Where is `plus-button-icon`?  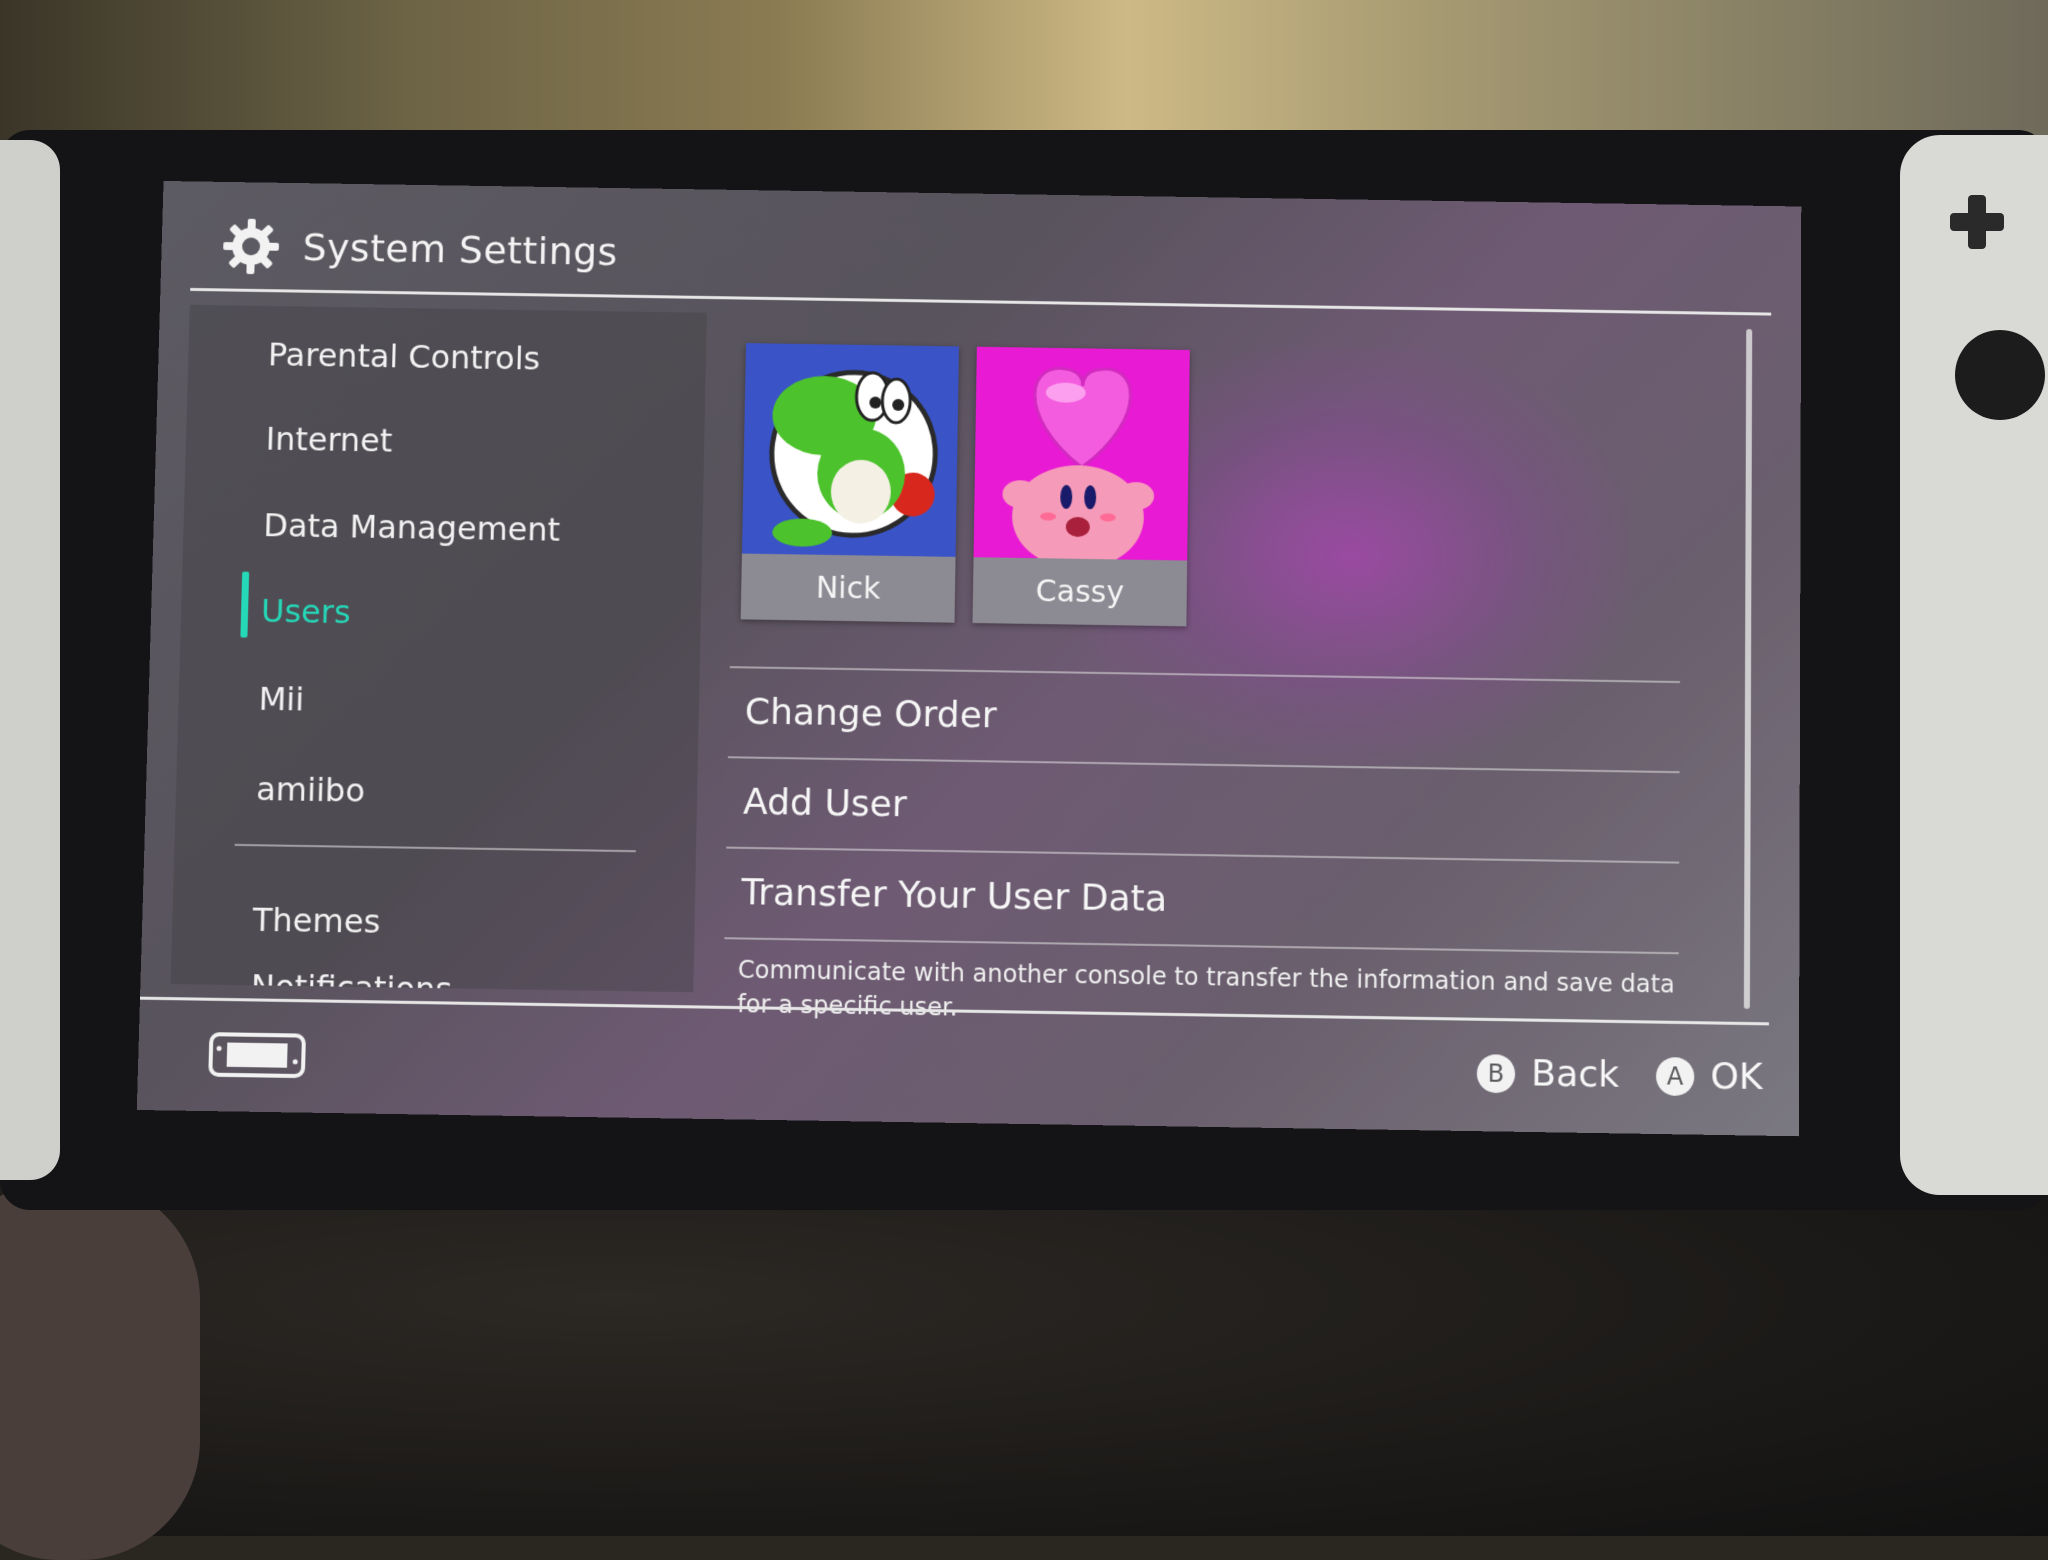
plus-button-icon is located at coordinates (1977, 222).